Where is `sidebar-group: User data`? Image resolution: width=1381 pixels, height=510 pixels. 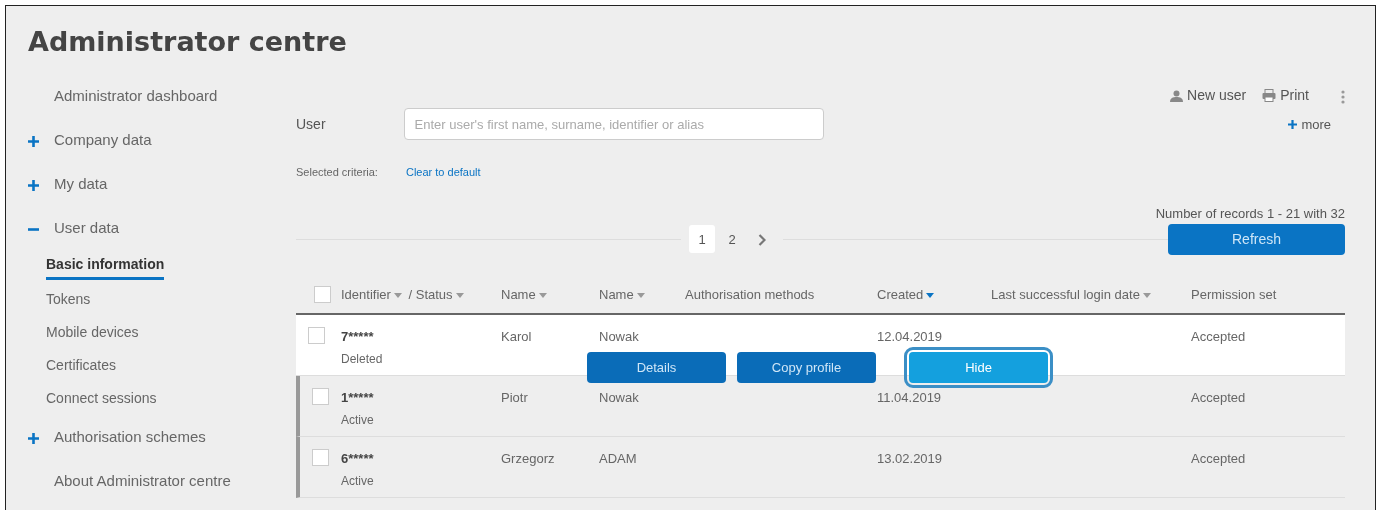
sidebar-group: User data is located at coordinates (87, 228).